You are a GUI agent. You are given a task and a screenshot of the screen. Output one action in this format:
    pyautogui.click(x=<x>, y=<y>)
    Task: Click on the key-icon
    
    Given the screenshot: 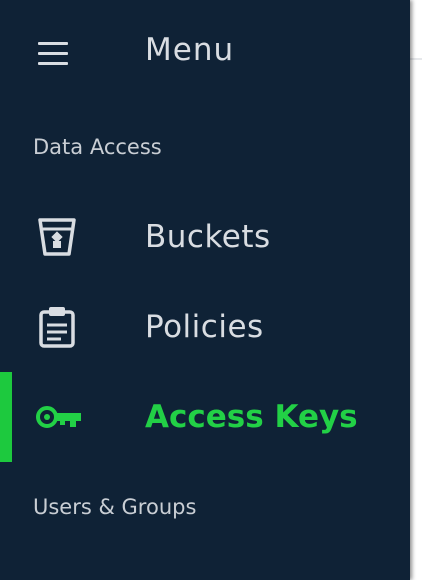 What is the action you would take?
    pyautogui.click(x=57, y=417)
    